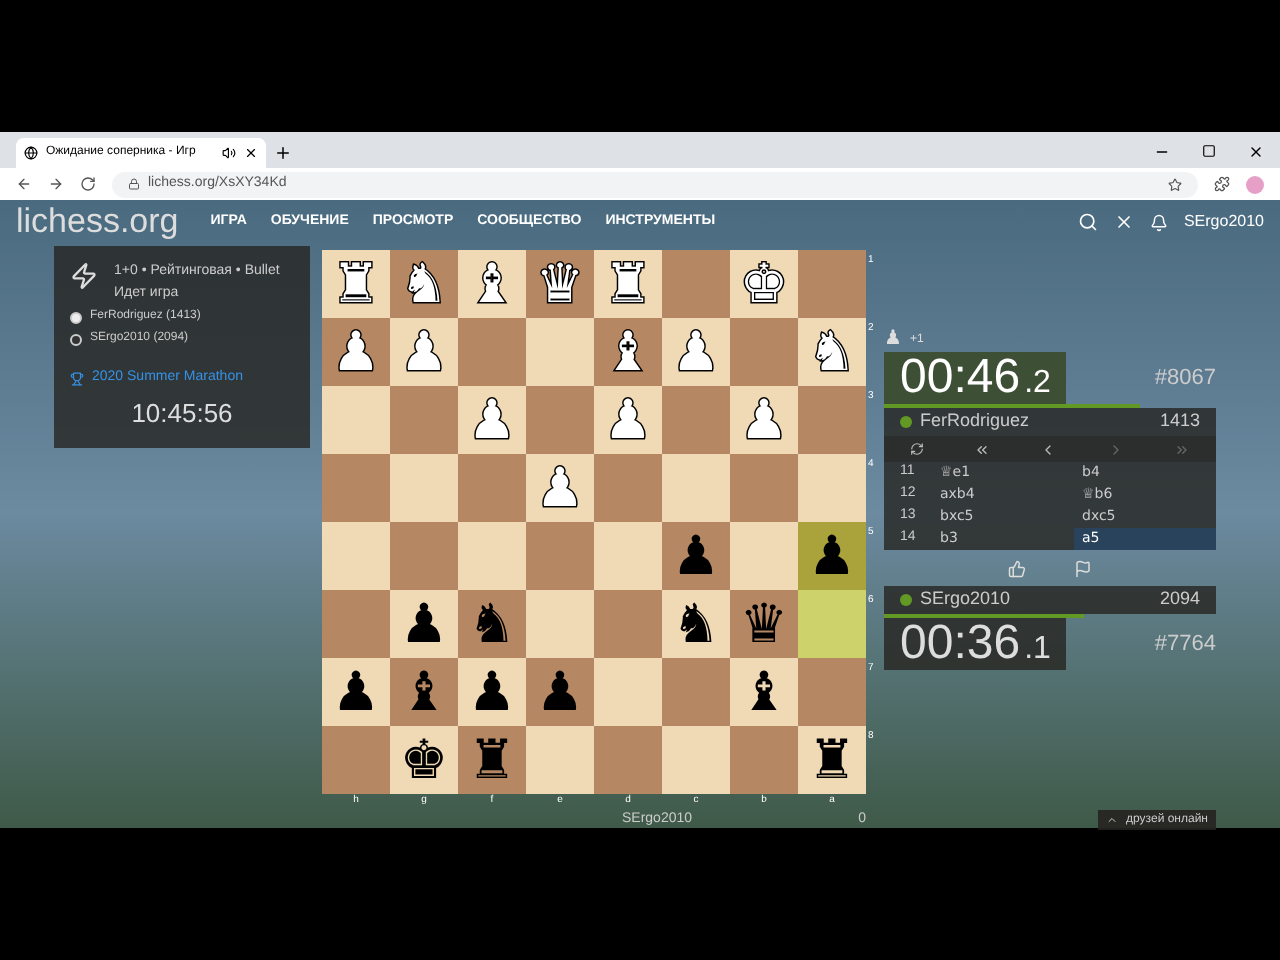 The width and height of the screenshot is (1280, 960). I want to click on lightning-icon, so click(84, 276).